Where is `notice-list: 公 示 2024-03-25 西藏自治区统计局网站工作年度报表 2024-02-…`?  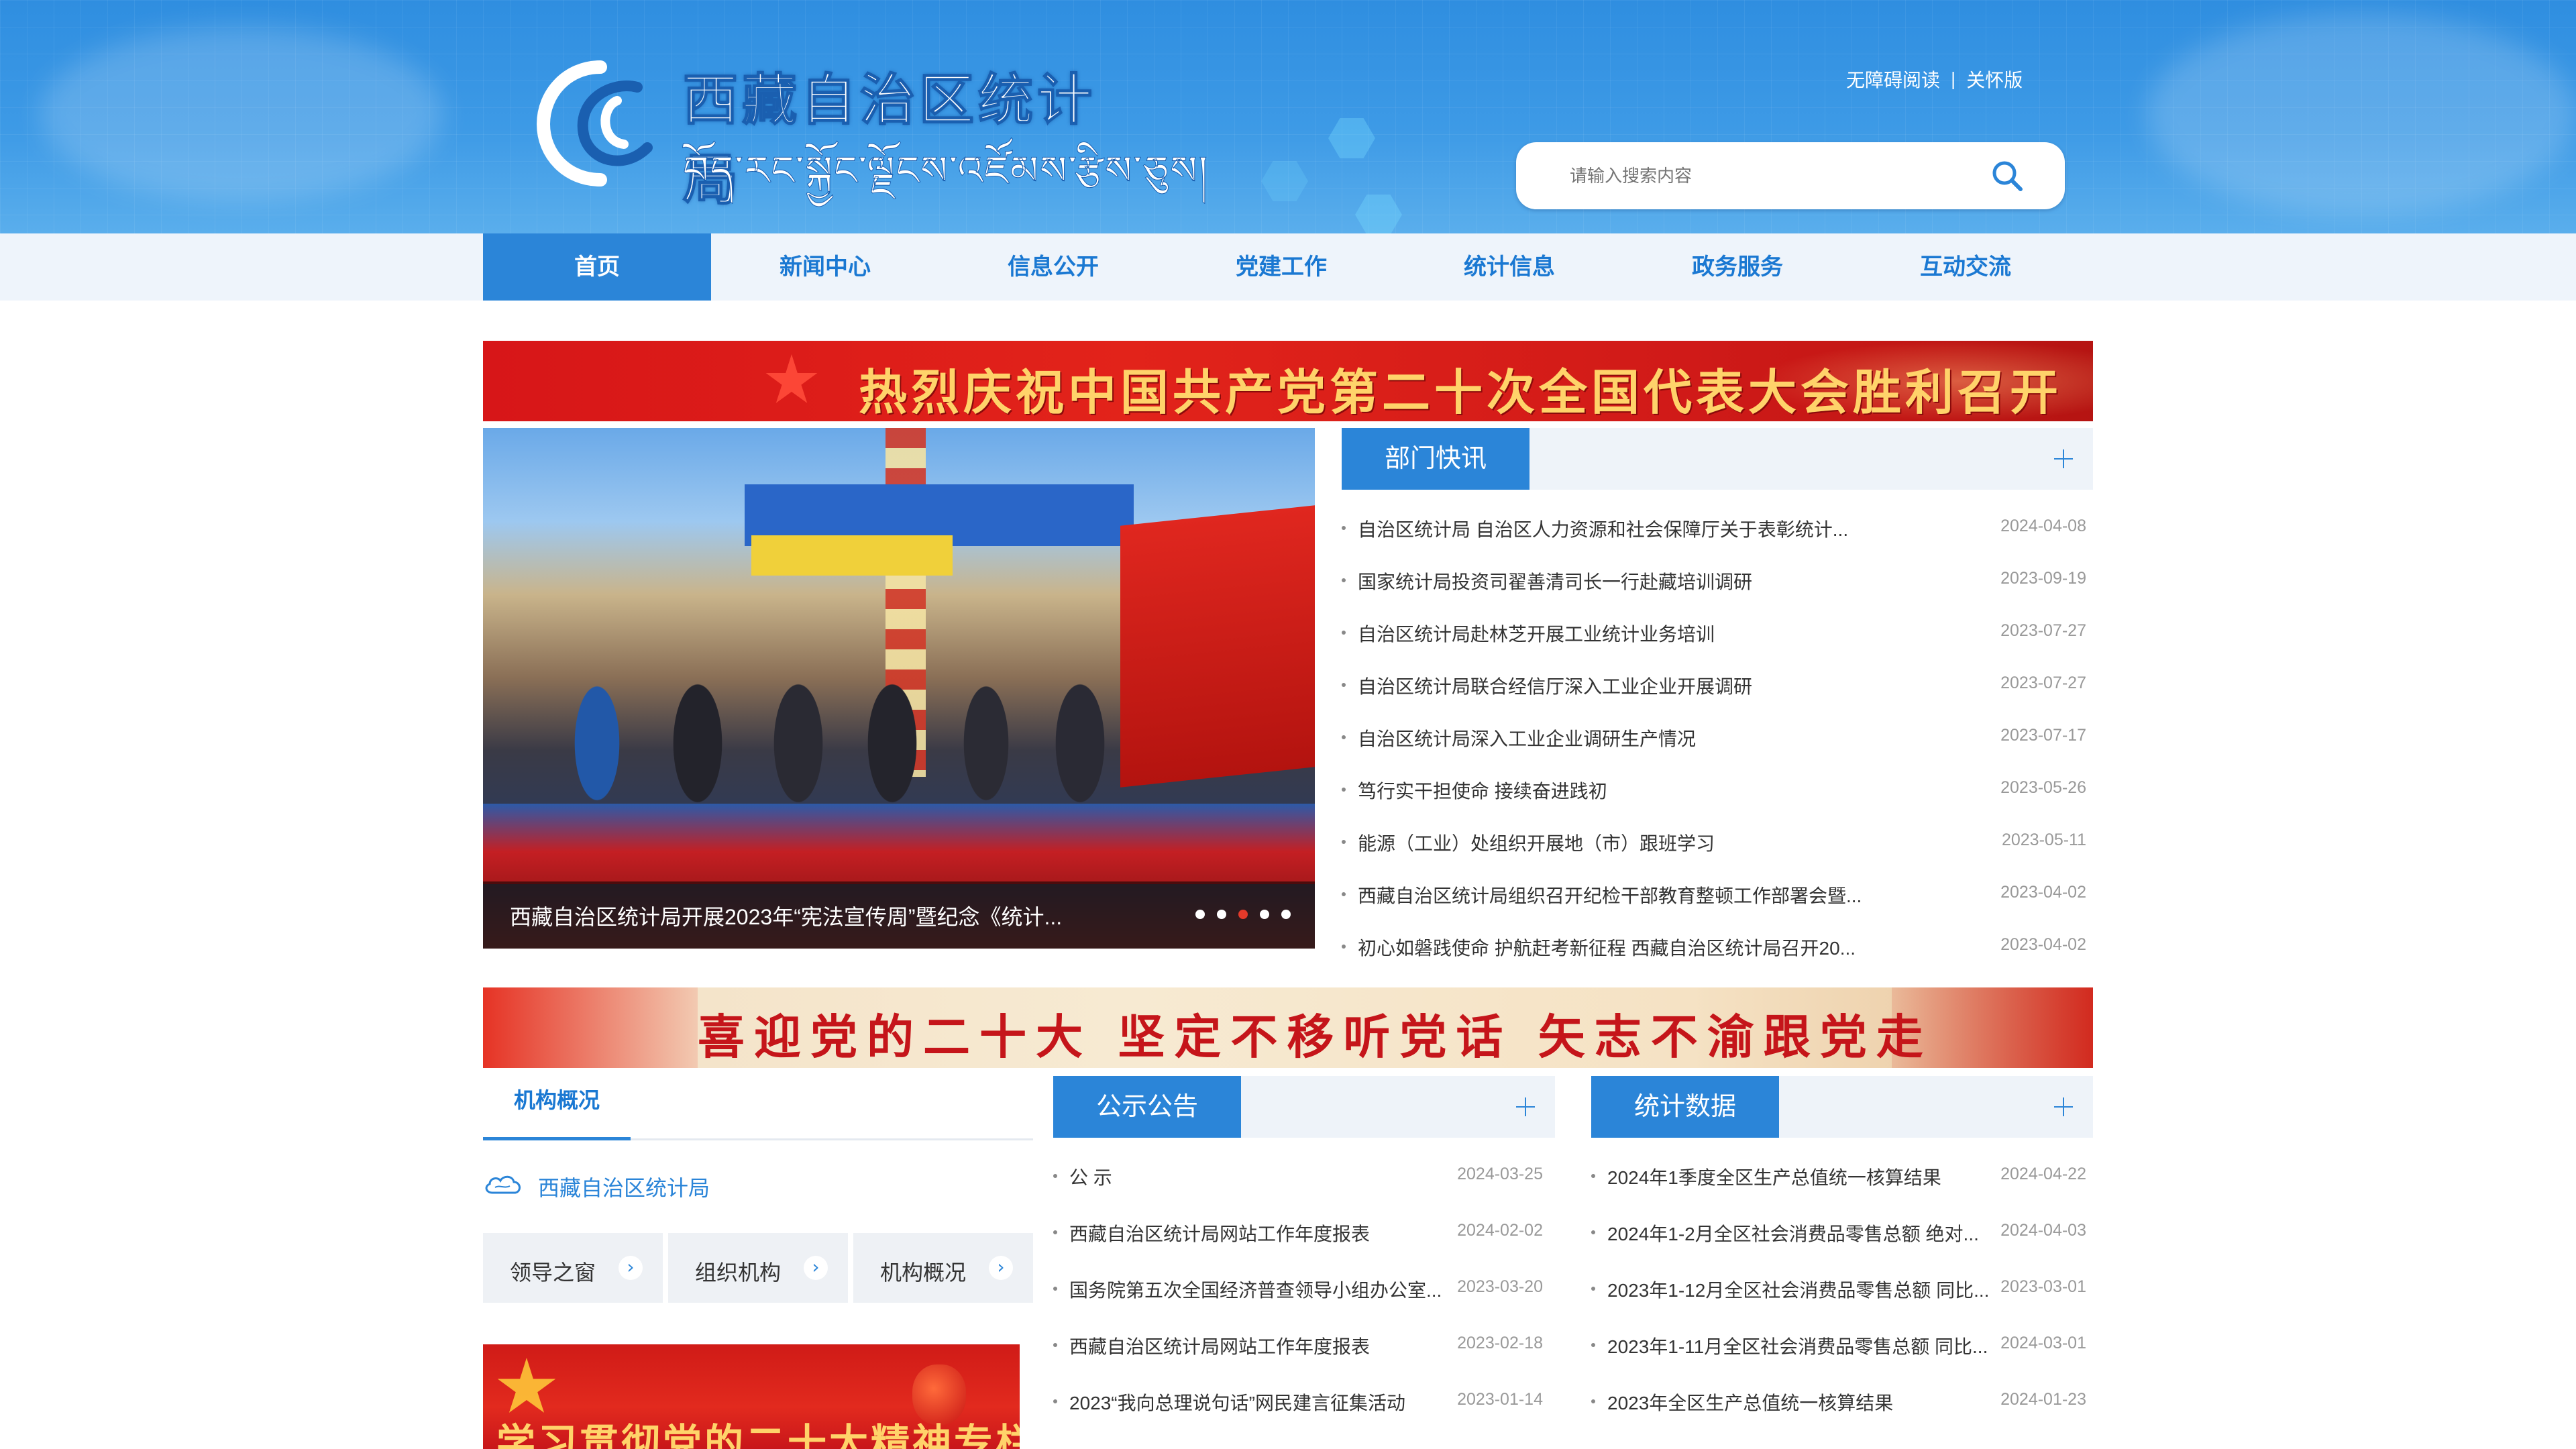
notice-list: 公 示 2024-03-25 西藏自治区统计局网站工作年度报表 2024-02-… is located at coordinates (1298, 1289).